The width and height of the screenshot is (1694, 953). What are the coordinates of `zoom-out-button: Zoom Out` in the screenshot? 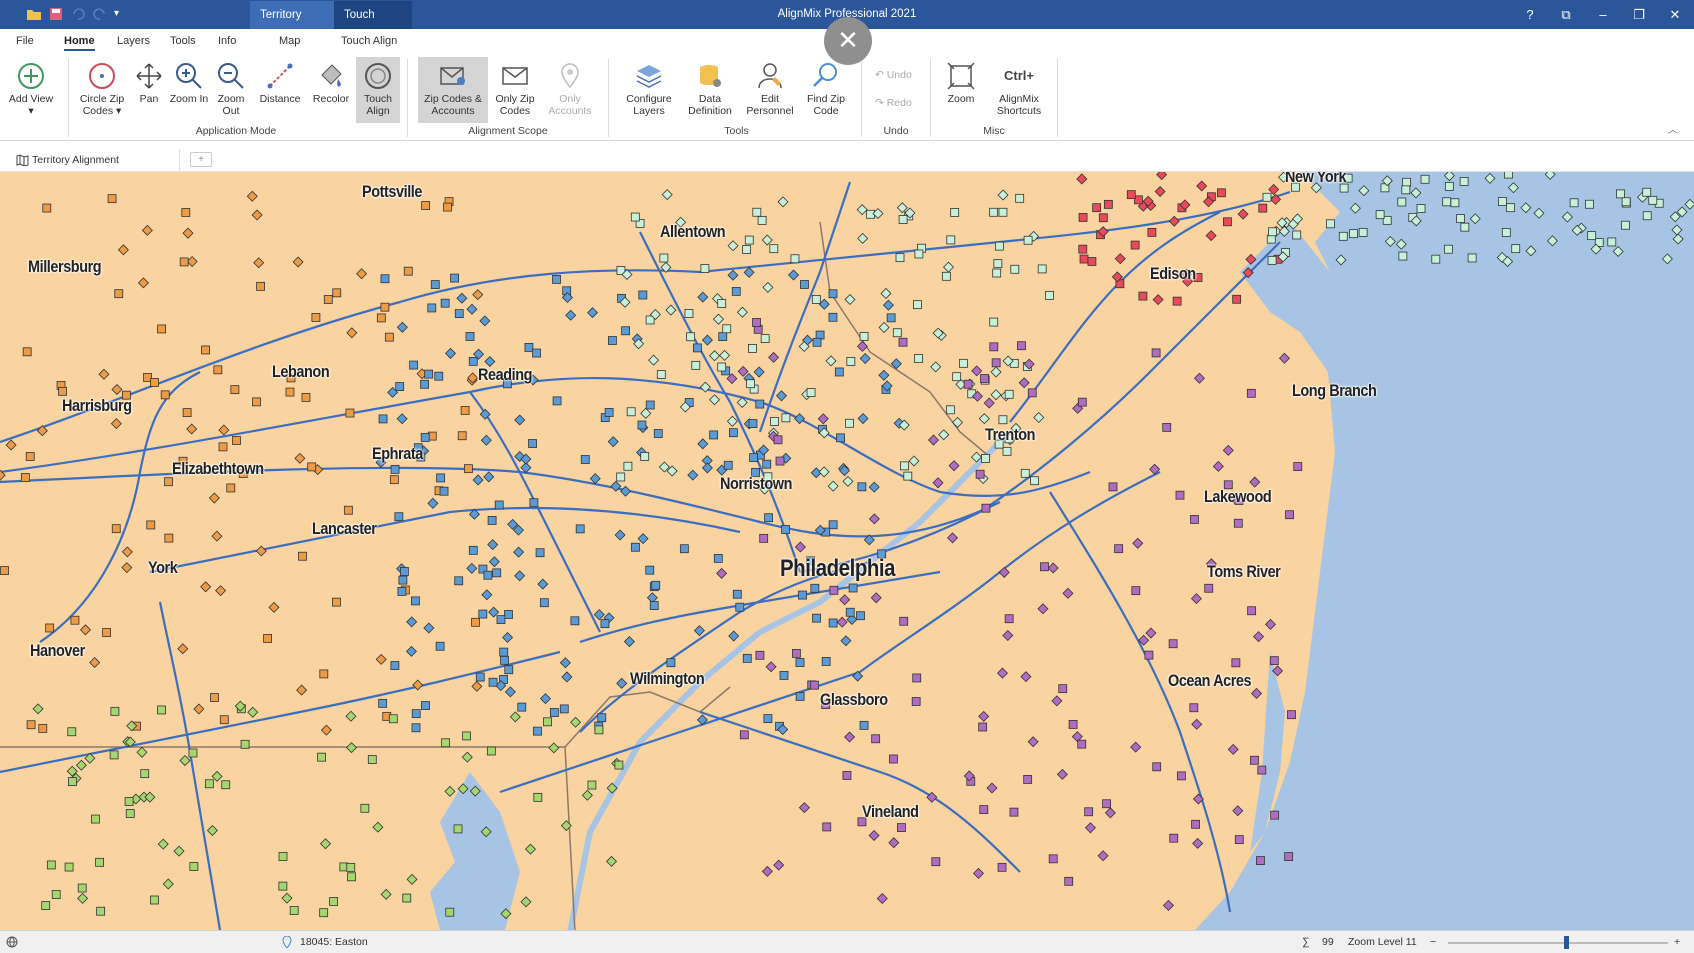 It's located at (231, 90).